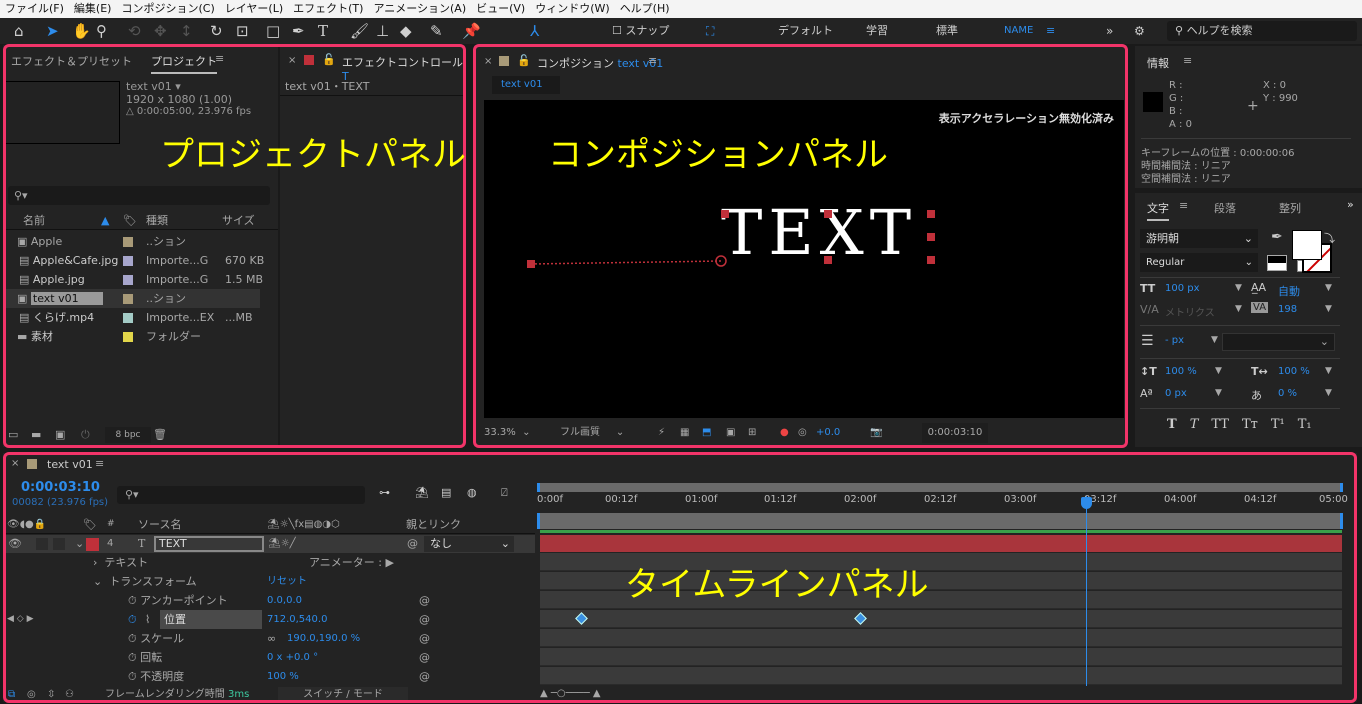 The width and height of the screenshot is (1362, 704). Describe the element at coordinates (101, 31) in the screenshot. I see `zoom-tool-icon: ⚲` at that location.